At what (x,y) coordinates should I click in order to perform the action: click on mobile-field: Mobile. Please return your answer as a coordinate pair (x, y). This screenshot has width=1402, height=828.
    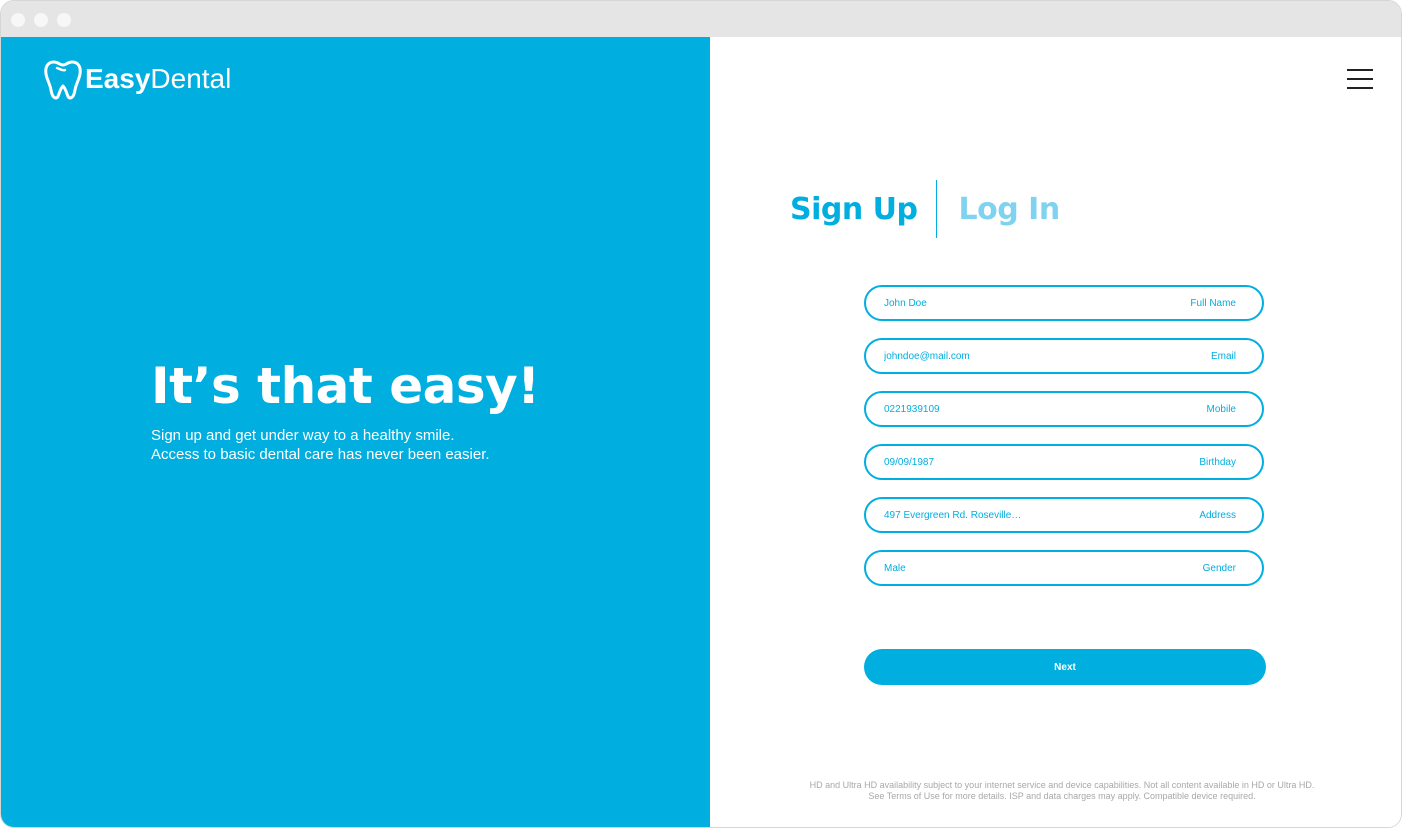
    Looking at the image, I should click on (1064, 409).